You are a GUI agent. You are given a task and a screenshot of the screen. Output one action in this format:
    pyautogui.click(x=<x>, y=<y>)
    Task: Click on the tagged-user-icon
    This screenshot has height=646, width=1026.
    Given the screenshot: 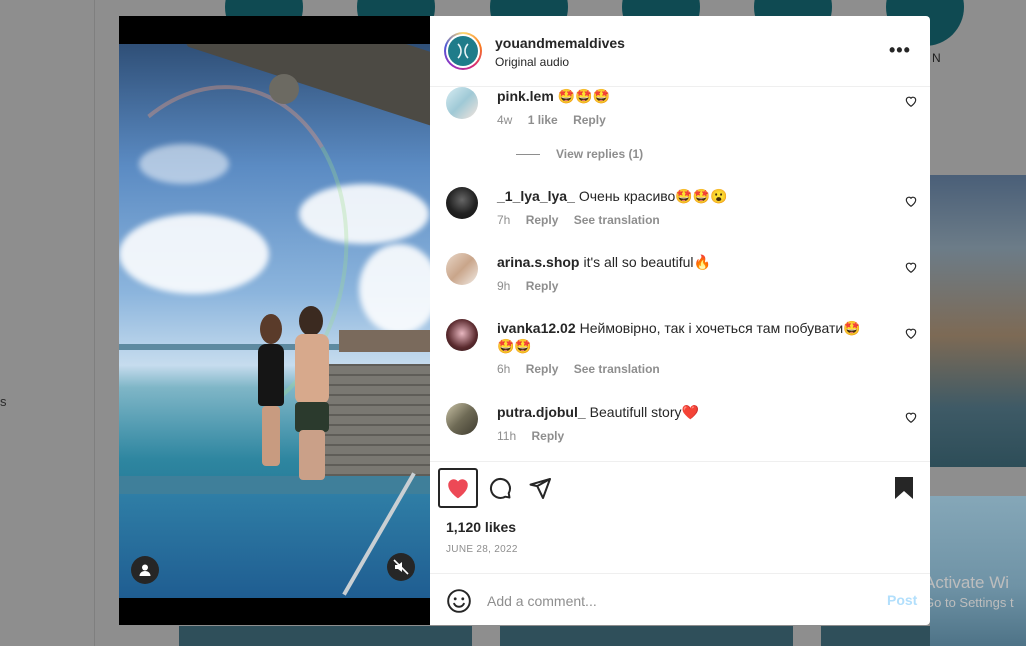 What is the action you would take?
    pyautogui.click(x=145, y=570)
    